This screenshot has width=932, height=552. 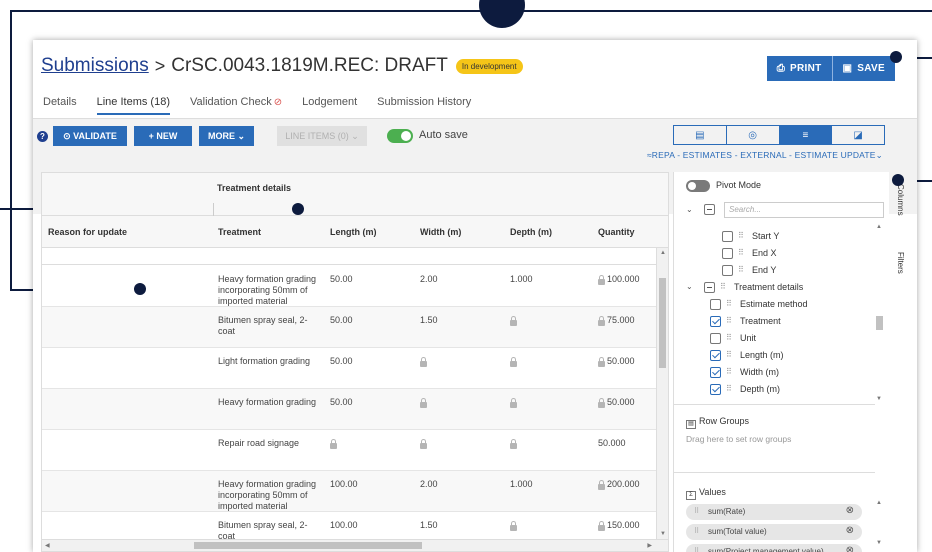 What do you see at coordinates (863, 68) in the screenshot?
I see `save-button: ▣ SAVE` at bounding box center [863, 68].